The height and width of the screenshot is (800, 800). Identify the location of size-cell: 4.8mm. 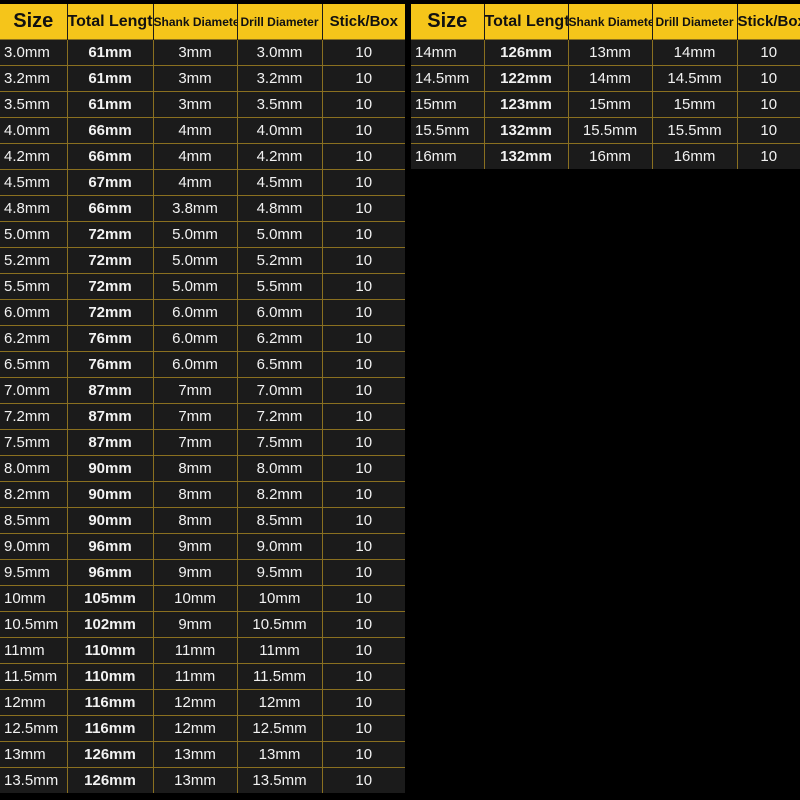
(34, 208).